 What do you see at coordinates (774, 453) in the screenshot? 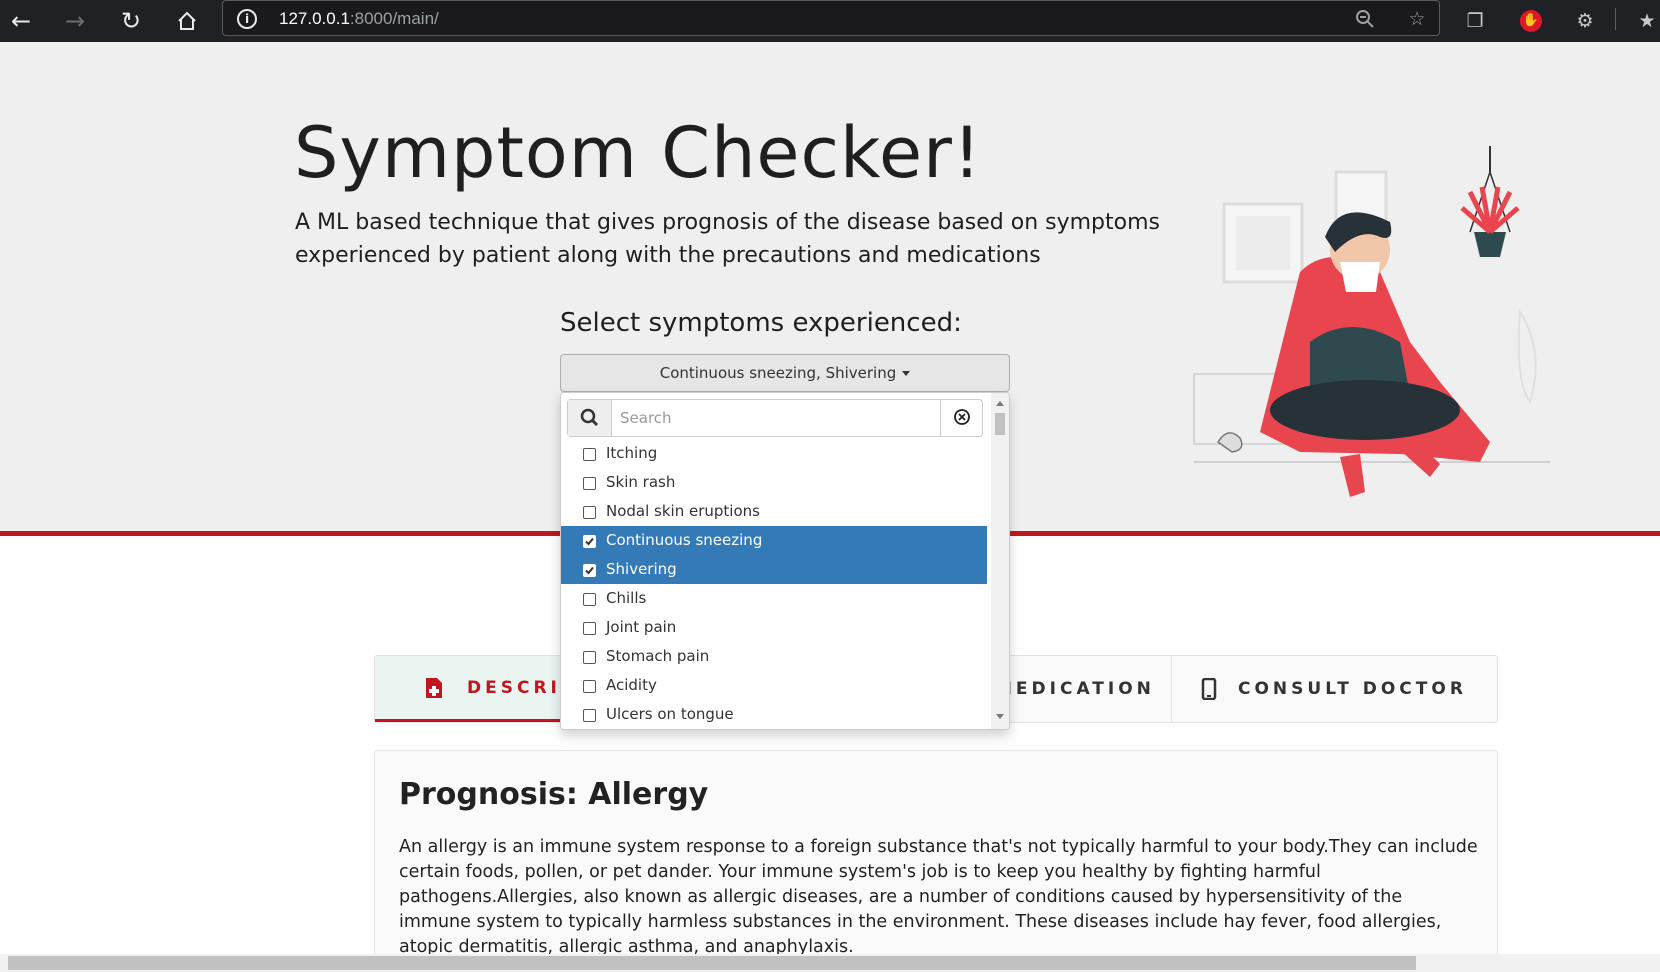
I see `symptom-option: Itching` at bounding box center [774, 453].